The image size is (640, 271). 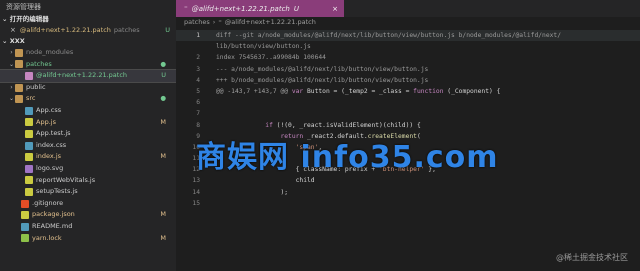 What do you see at coordinates (88, 192) in the screenshot?
I see `tree-item: setupTests.js` at bounding box center [88, 192].